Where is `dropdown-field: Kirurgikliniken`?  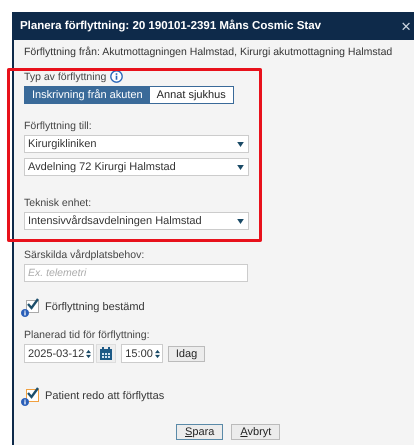 dropdown-field: Kirurgikliniken is located at coordinates (136, 144).